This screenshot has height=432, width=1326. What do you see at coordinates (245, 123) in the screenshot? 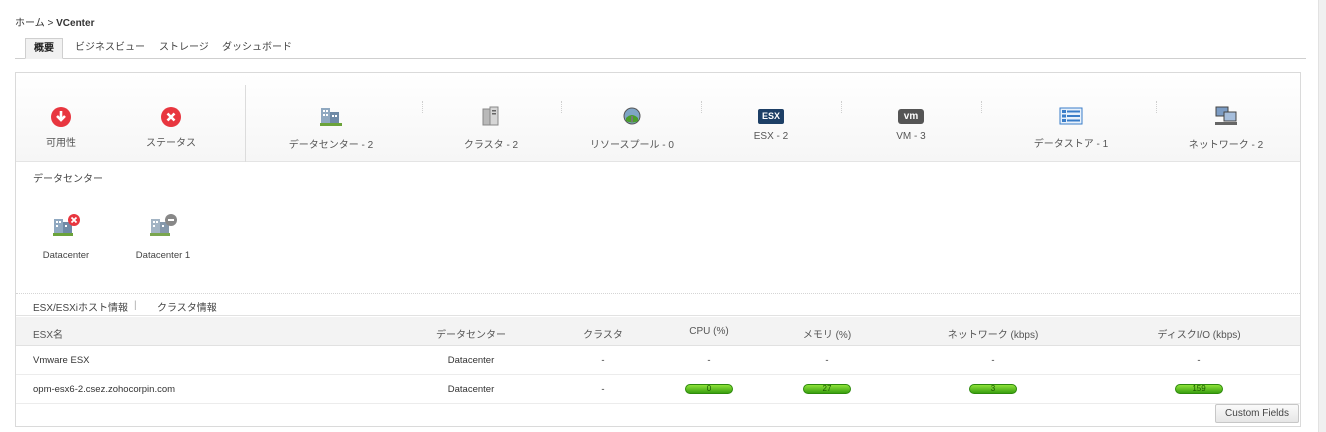
I see `summary-divider` at bounding box center [245, 123].